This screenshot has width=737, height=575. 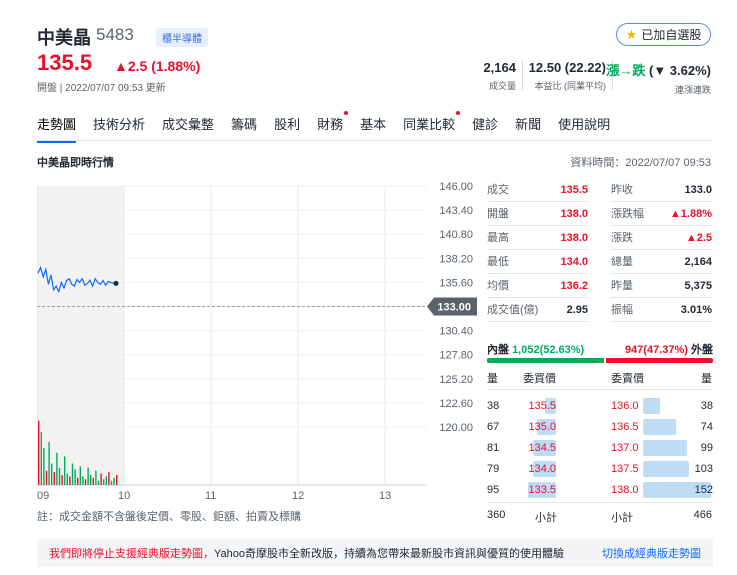 I want to click on industry-tag: 櫃半導體, so click(x=182, y=37).